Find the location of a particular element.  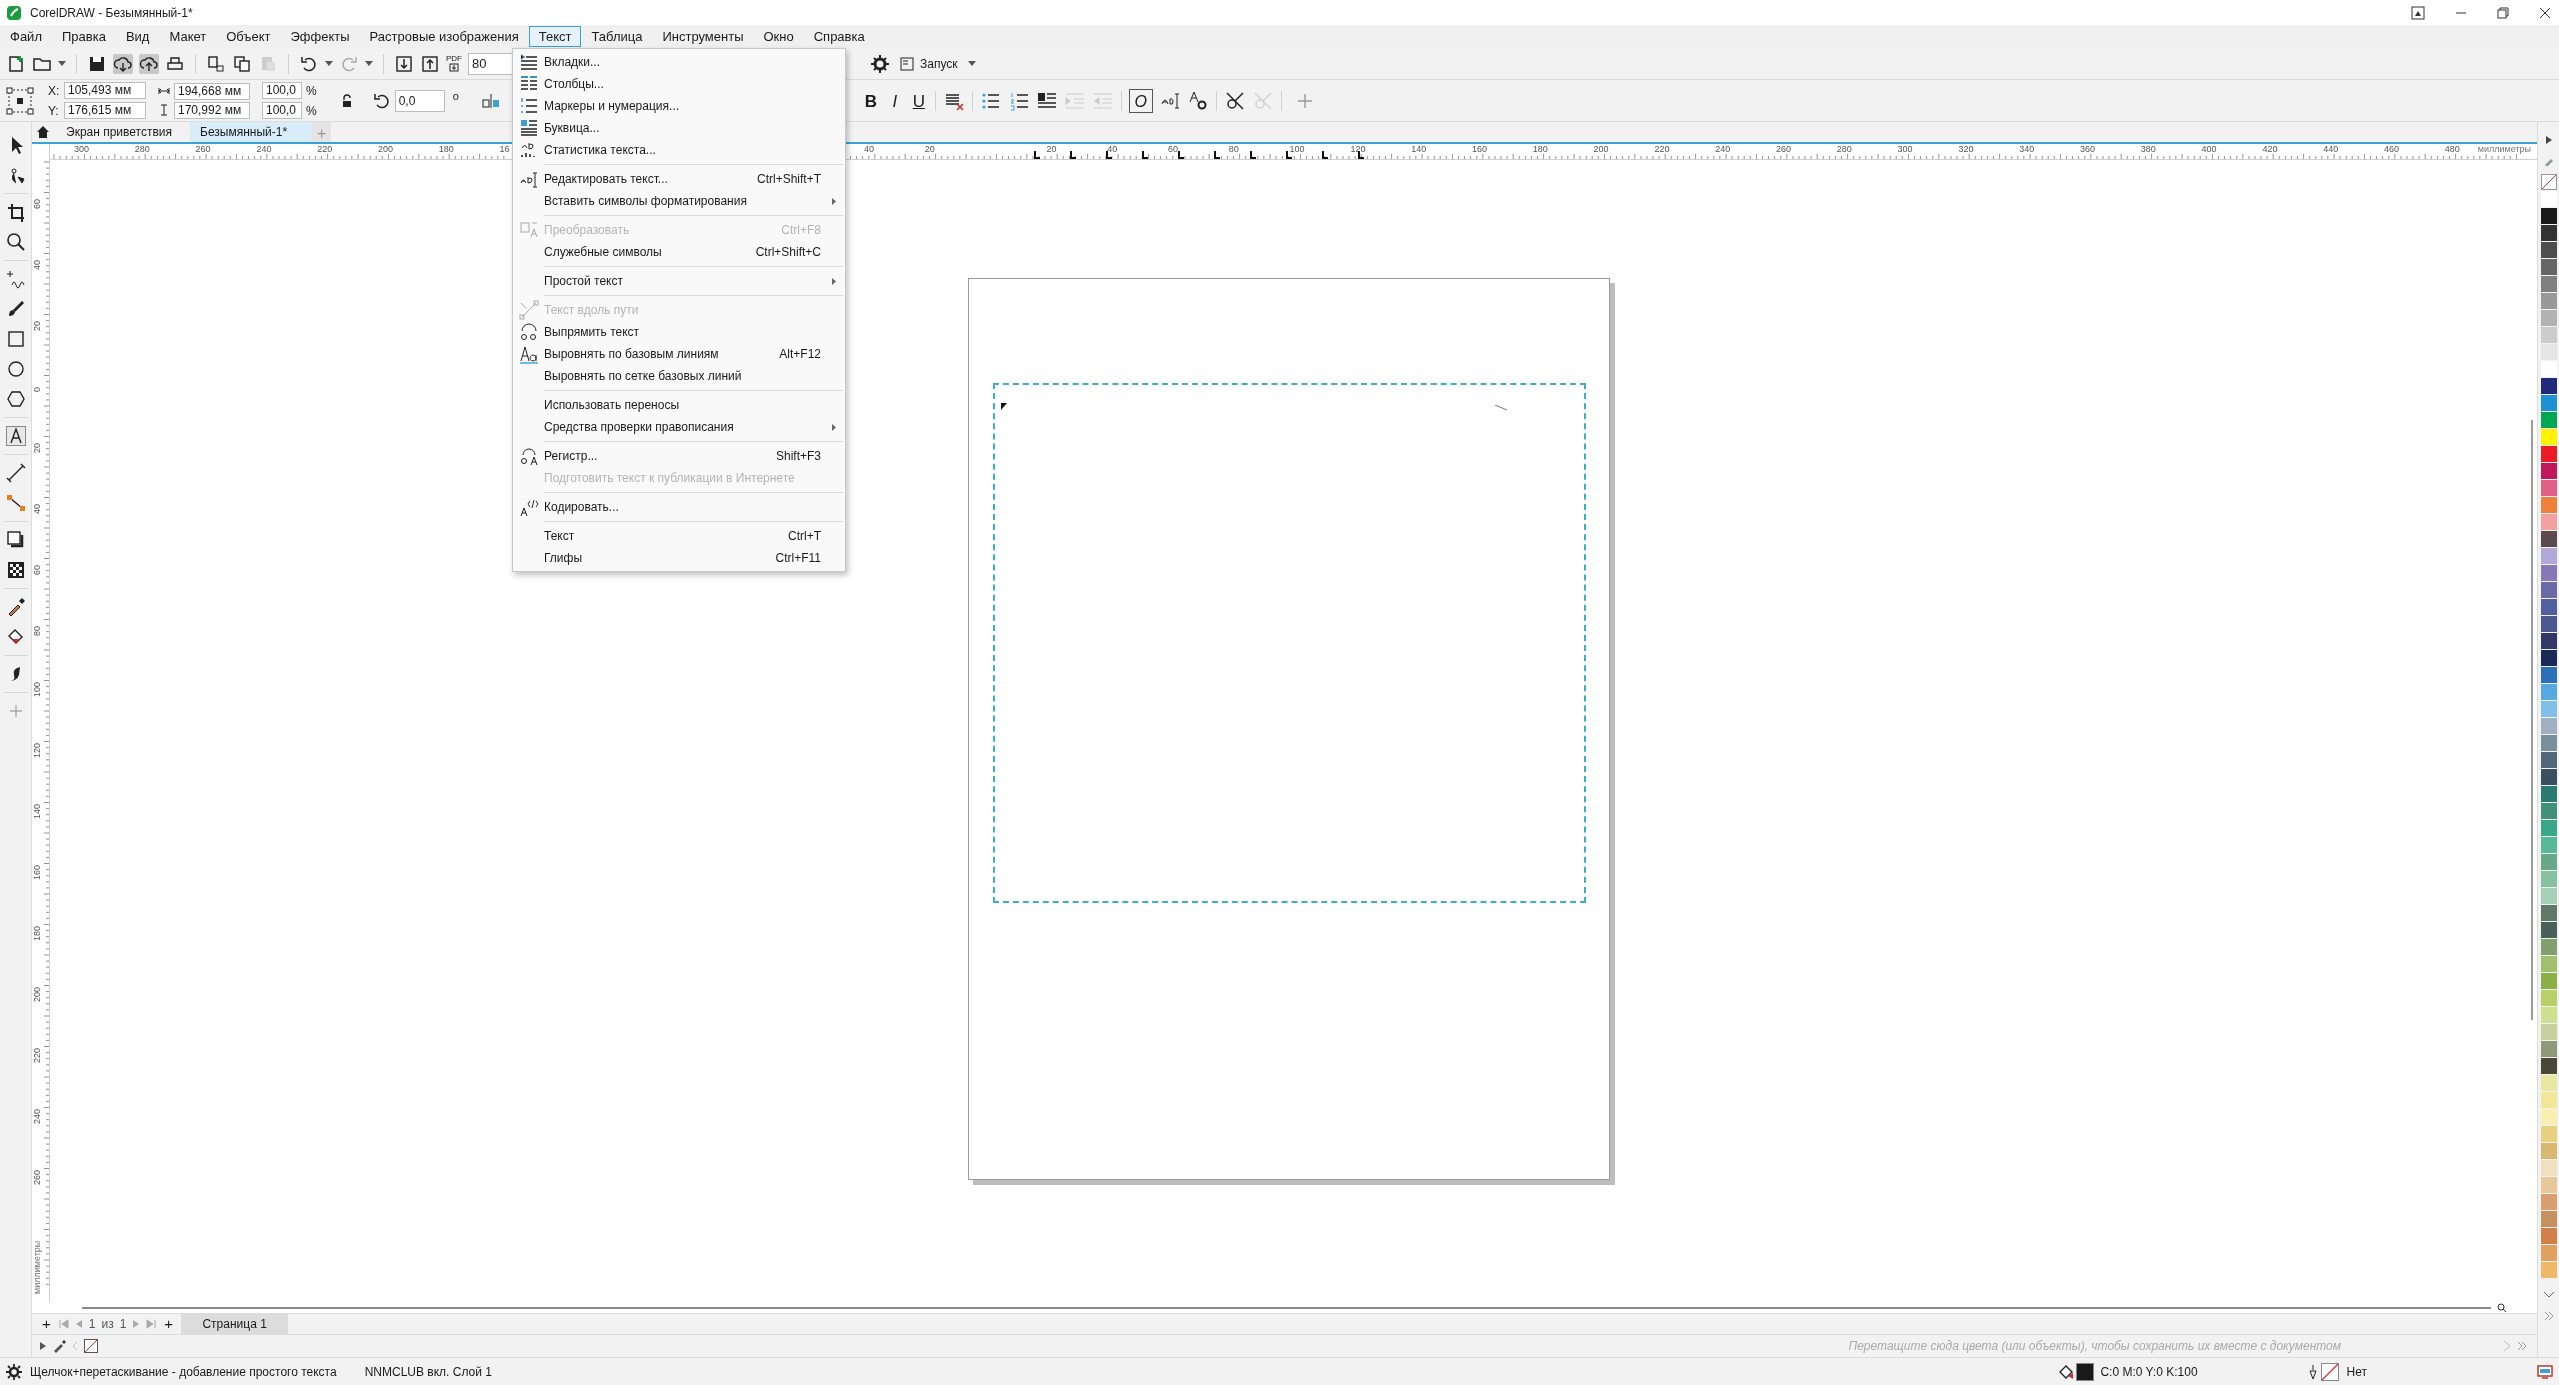

menu-item: Текст Ctrl+T is located at coordinates (679, 536).